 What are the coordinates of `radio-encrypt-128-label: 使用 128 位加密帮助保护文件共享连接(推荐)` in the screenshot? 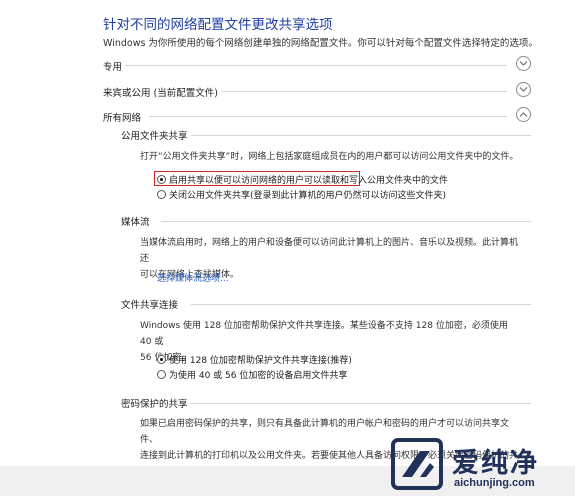 It's located at (260, 361).